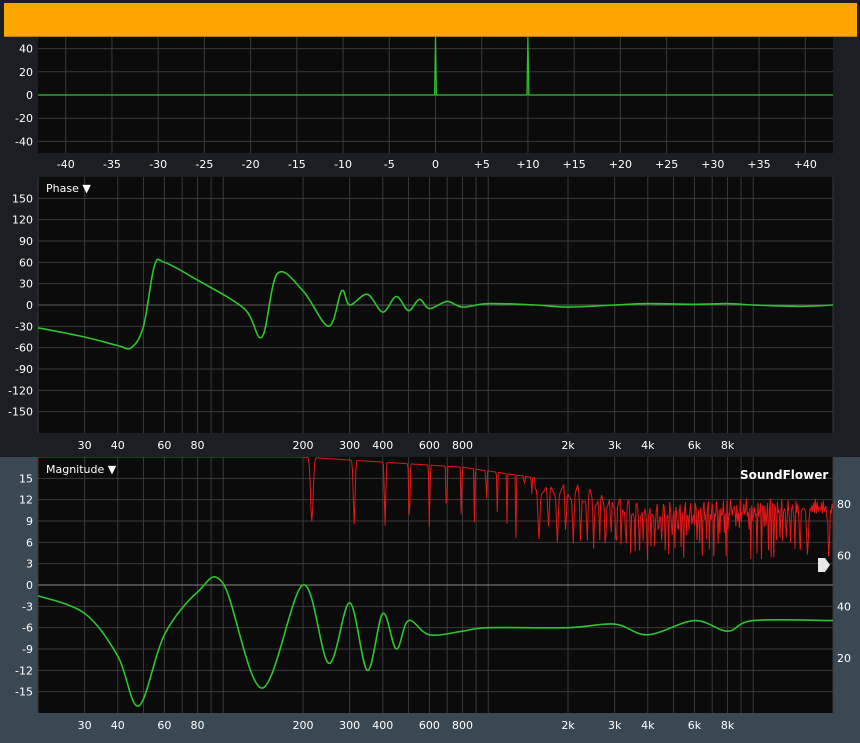 The width and height of the screenshot is (860, 743). What do you see at coordinates (26, 262) in the screenshot?
I see `y-tick-label: 60` at bounding box center [26, 262].